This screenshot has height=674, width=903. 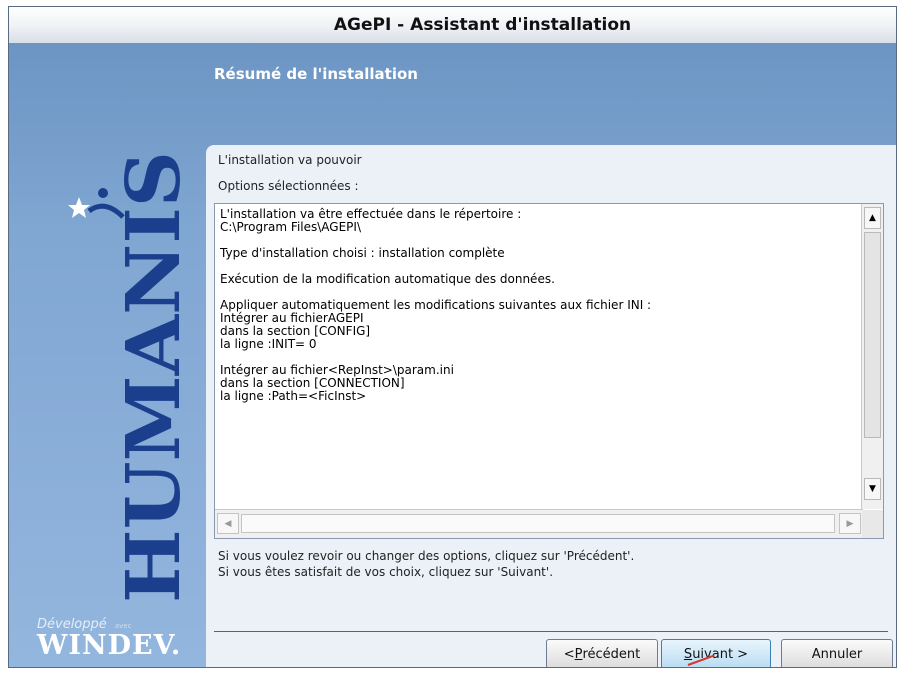 What do you see at coordinates (872, 335) in the screenshot?
I see `vertical-scroll-thumb` at bounding box center [872, 335].